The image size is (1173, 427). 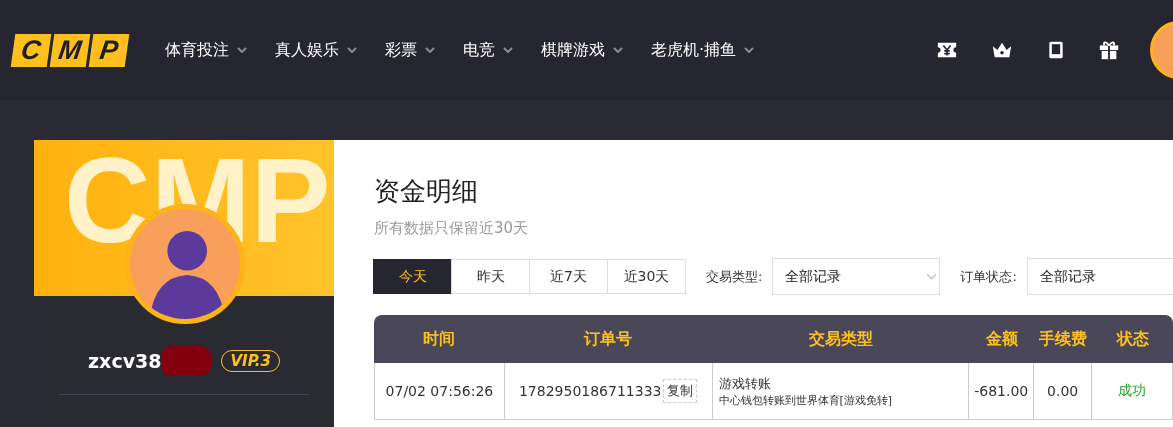 I want to click on nav-item: 真人娱乐, so click(x=316, y=50).